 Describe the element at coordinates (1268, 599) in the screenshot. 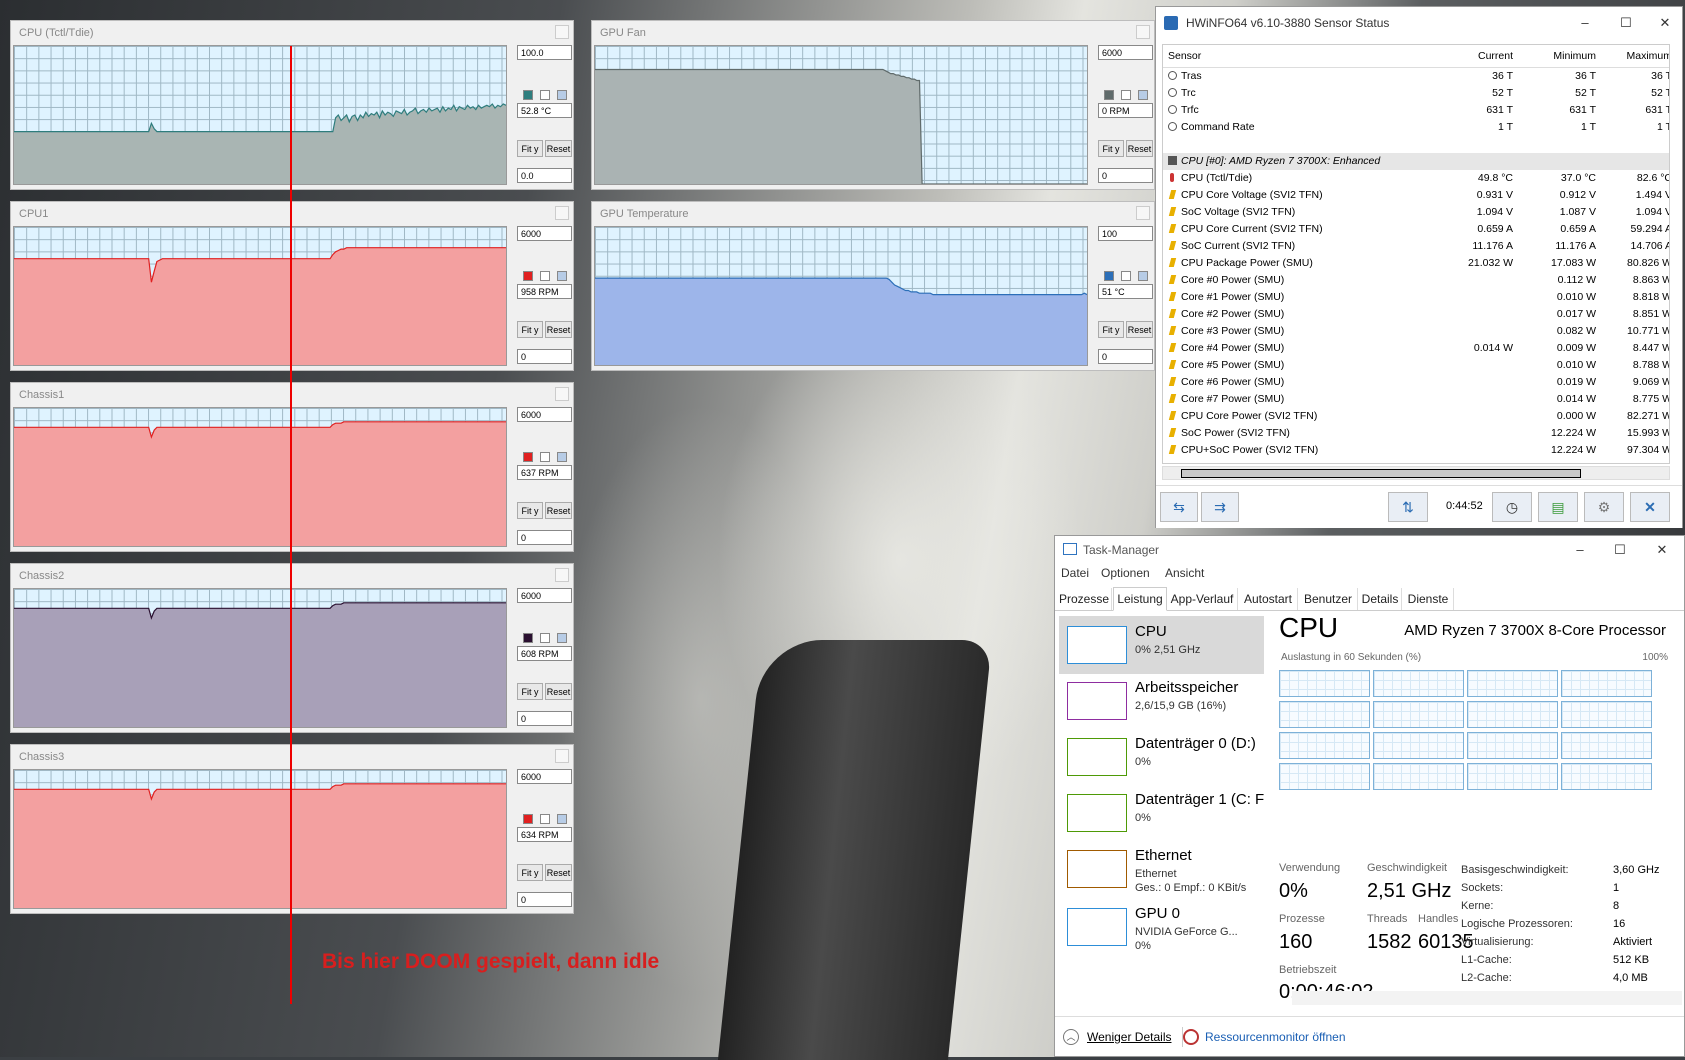

I see `tab-autostart: Autostart` at that location.